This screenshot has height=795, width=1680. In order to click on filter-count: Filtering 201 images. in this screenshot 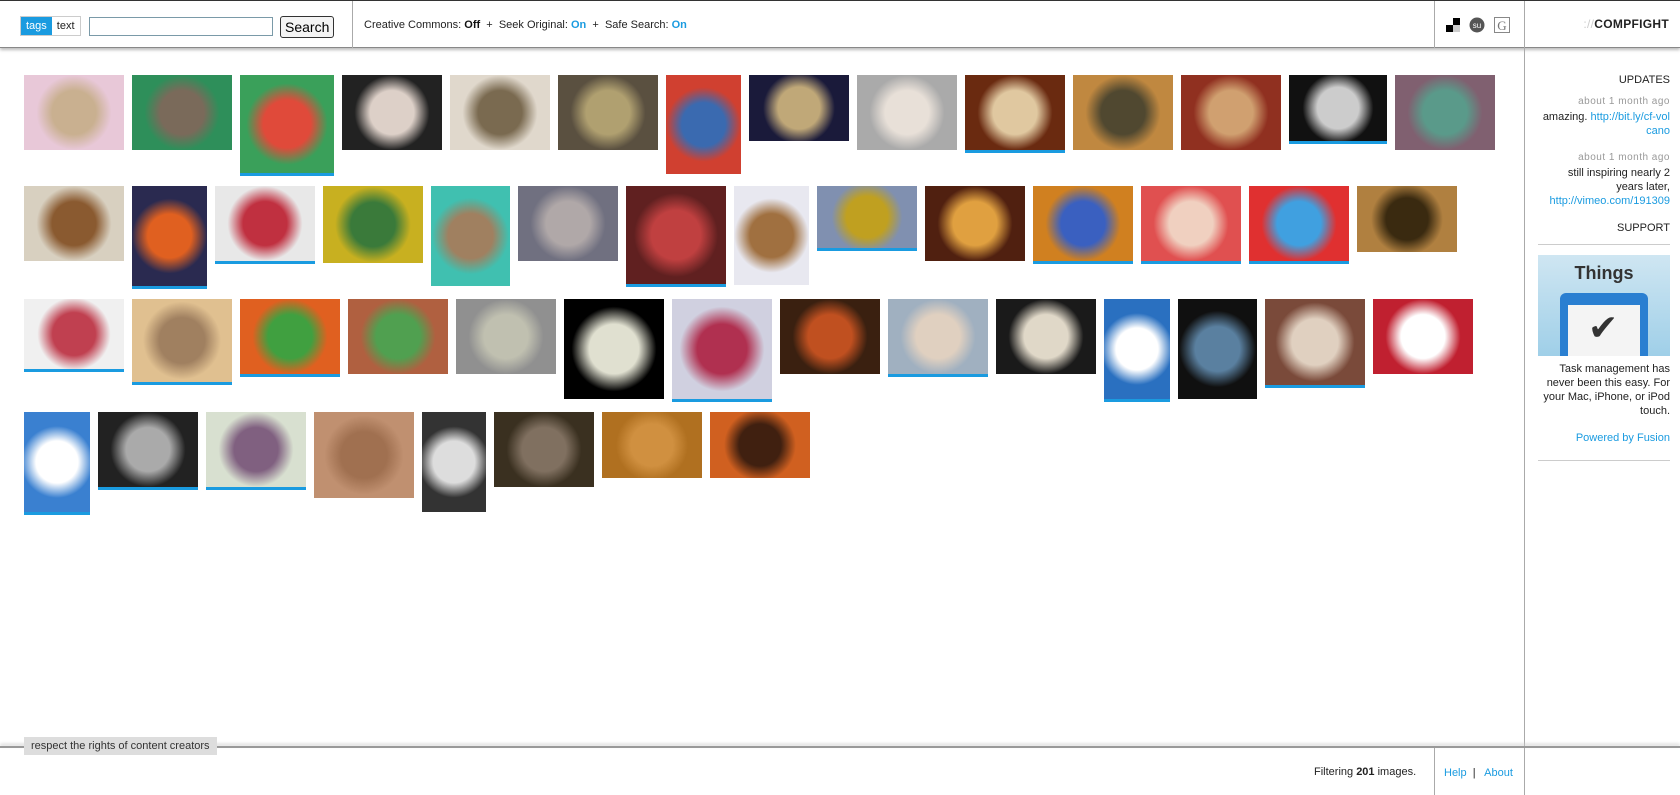, I will do `click(1365, 772)`.